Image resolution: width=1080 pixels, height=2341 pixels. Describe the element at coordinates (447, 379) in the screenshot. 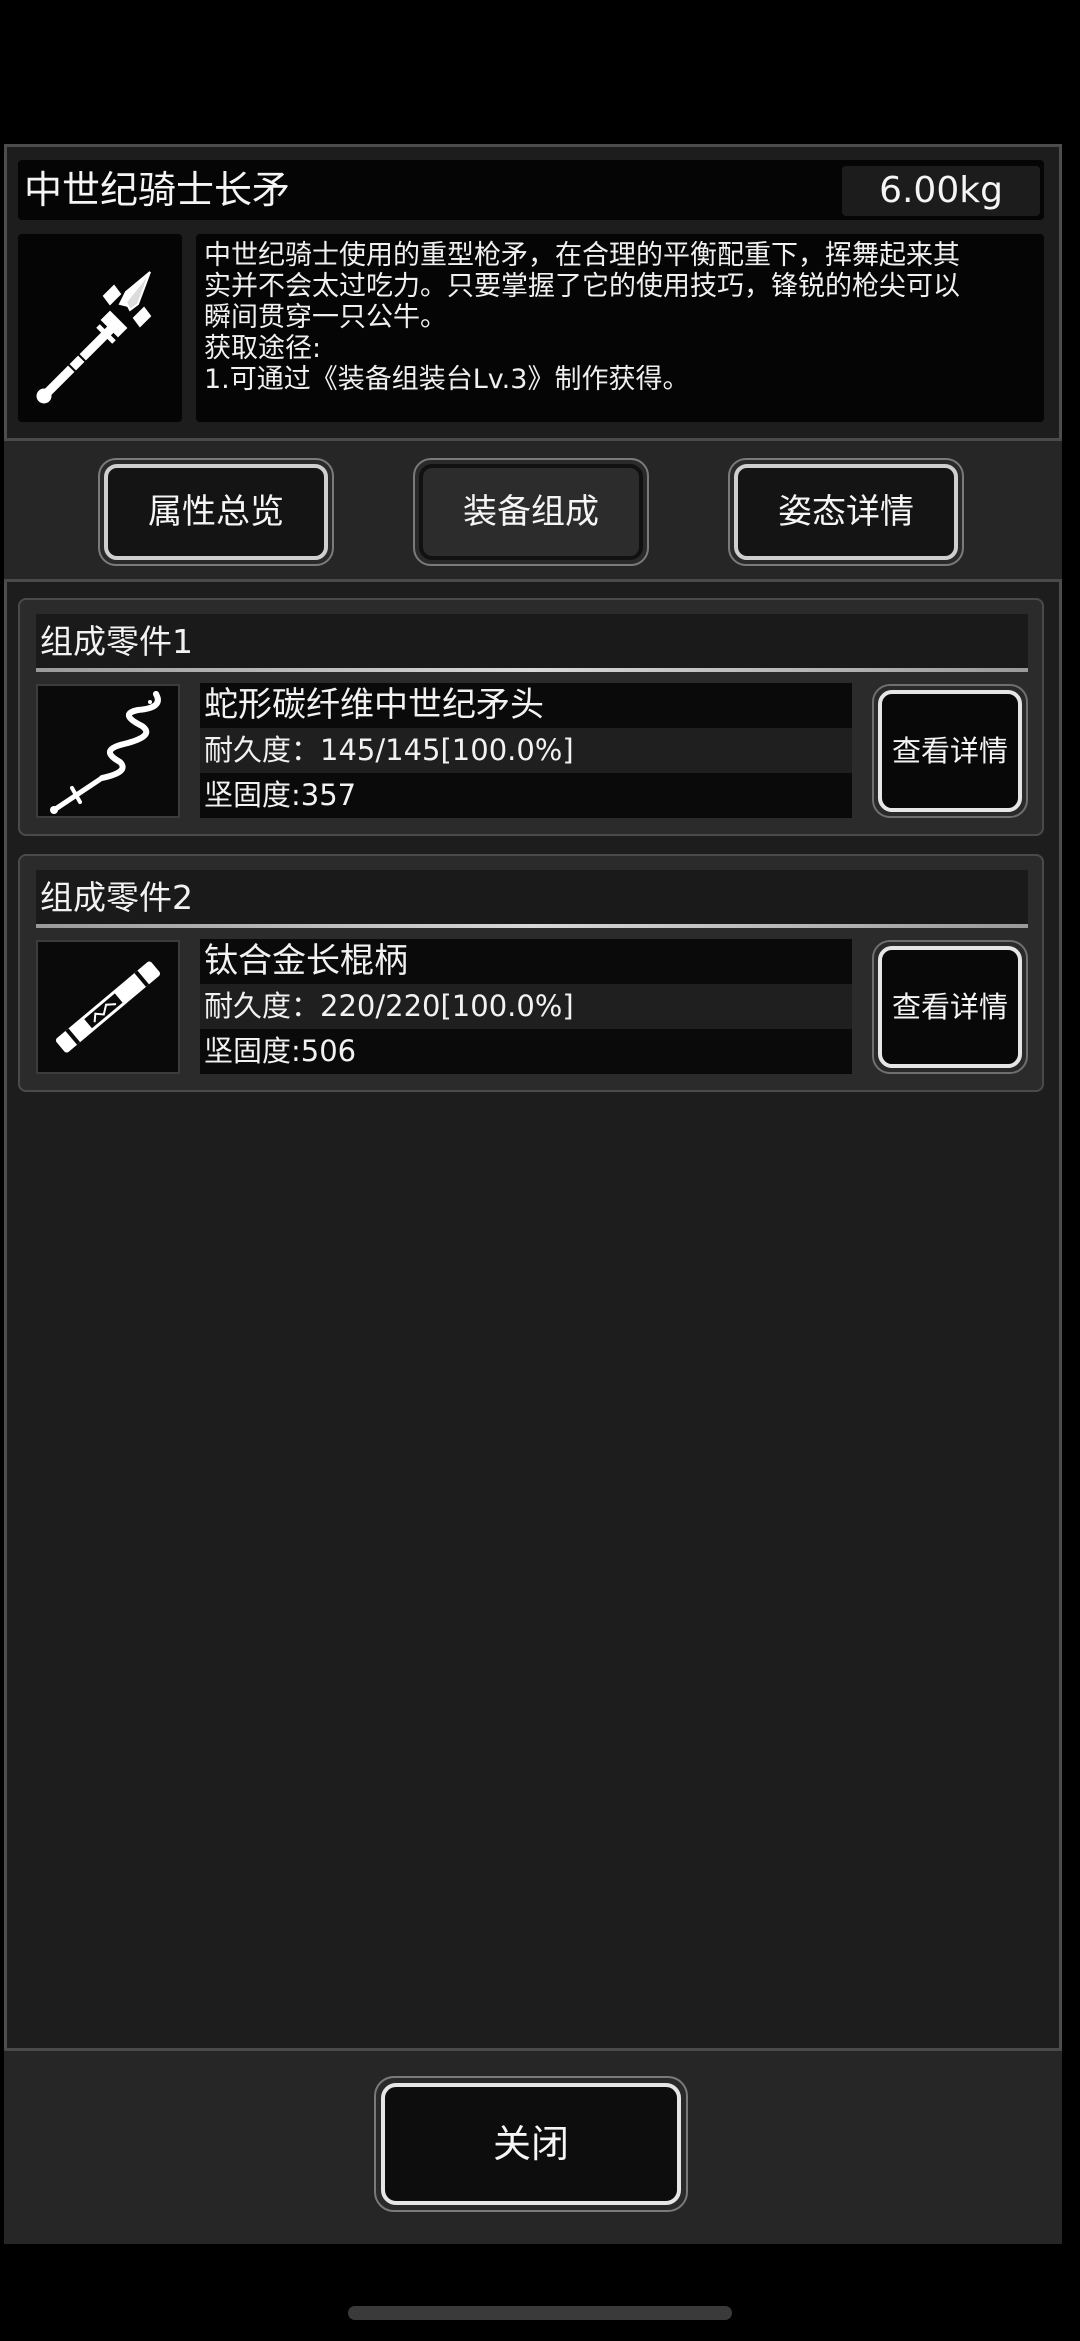

I see `description-line: 1.可通过《装备组装台Lv.3》制作获得。` at that location.